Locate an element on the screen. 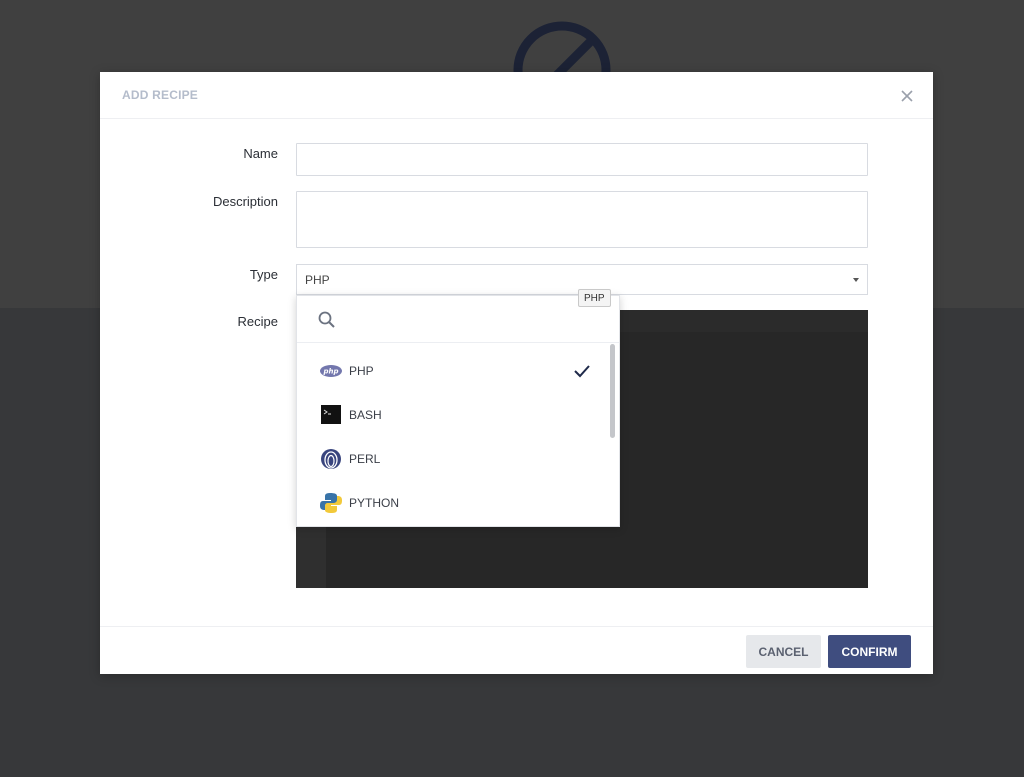 The image size is (1024, 777). php-icon: php is located at coordinates (331, 371).